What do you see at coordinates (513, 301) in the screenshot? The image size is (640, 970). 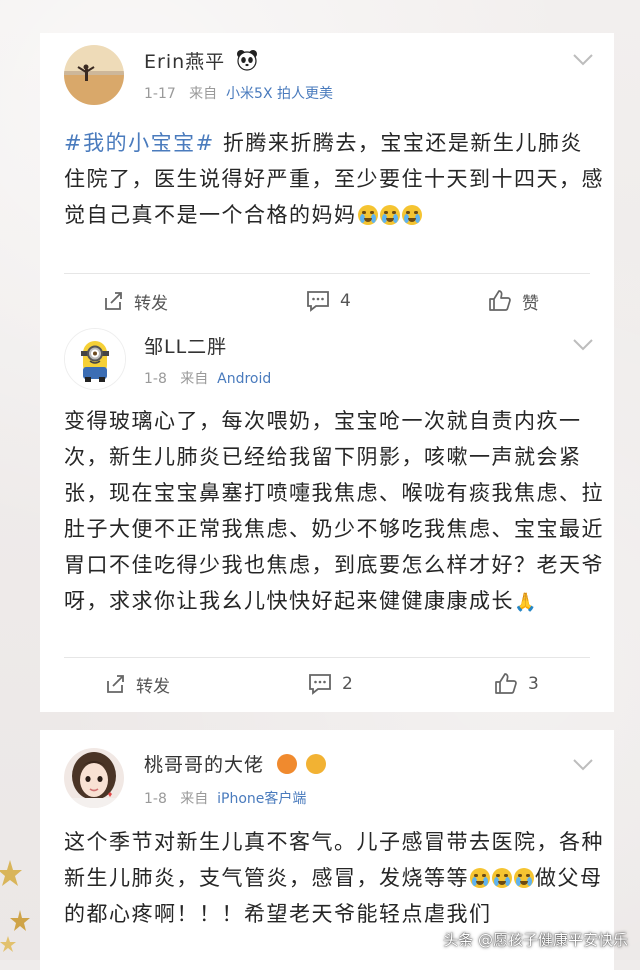 I see `like-button: 赞` at bounding box center [513, 301].